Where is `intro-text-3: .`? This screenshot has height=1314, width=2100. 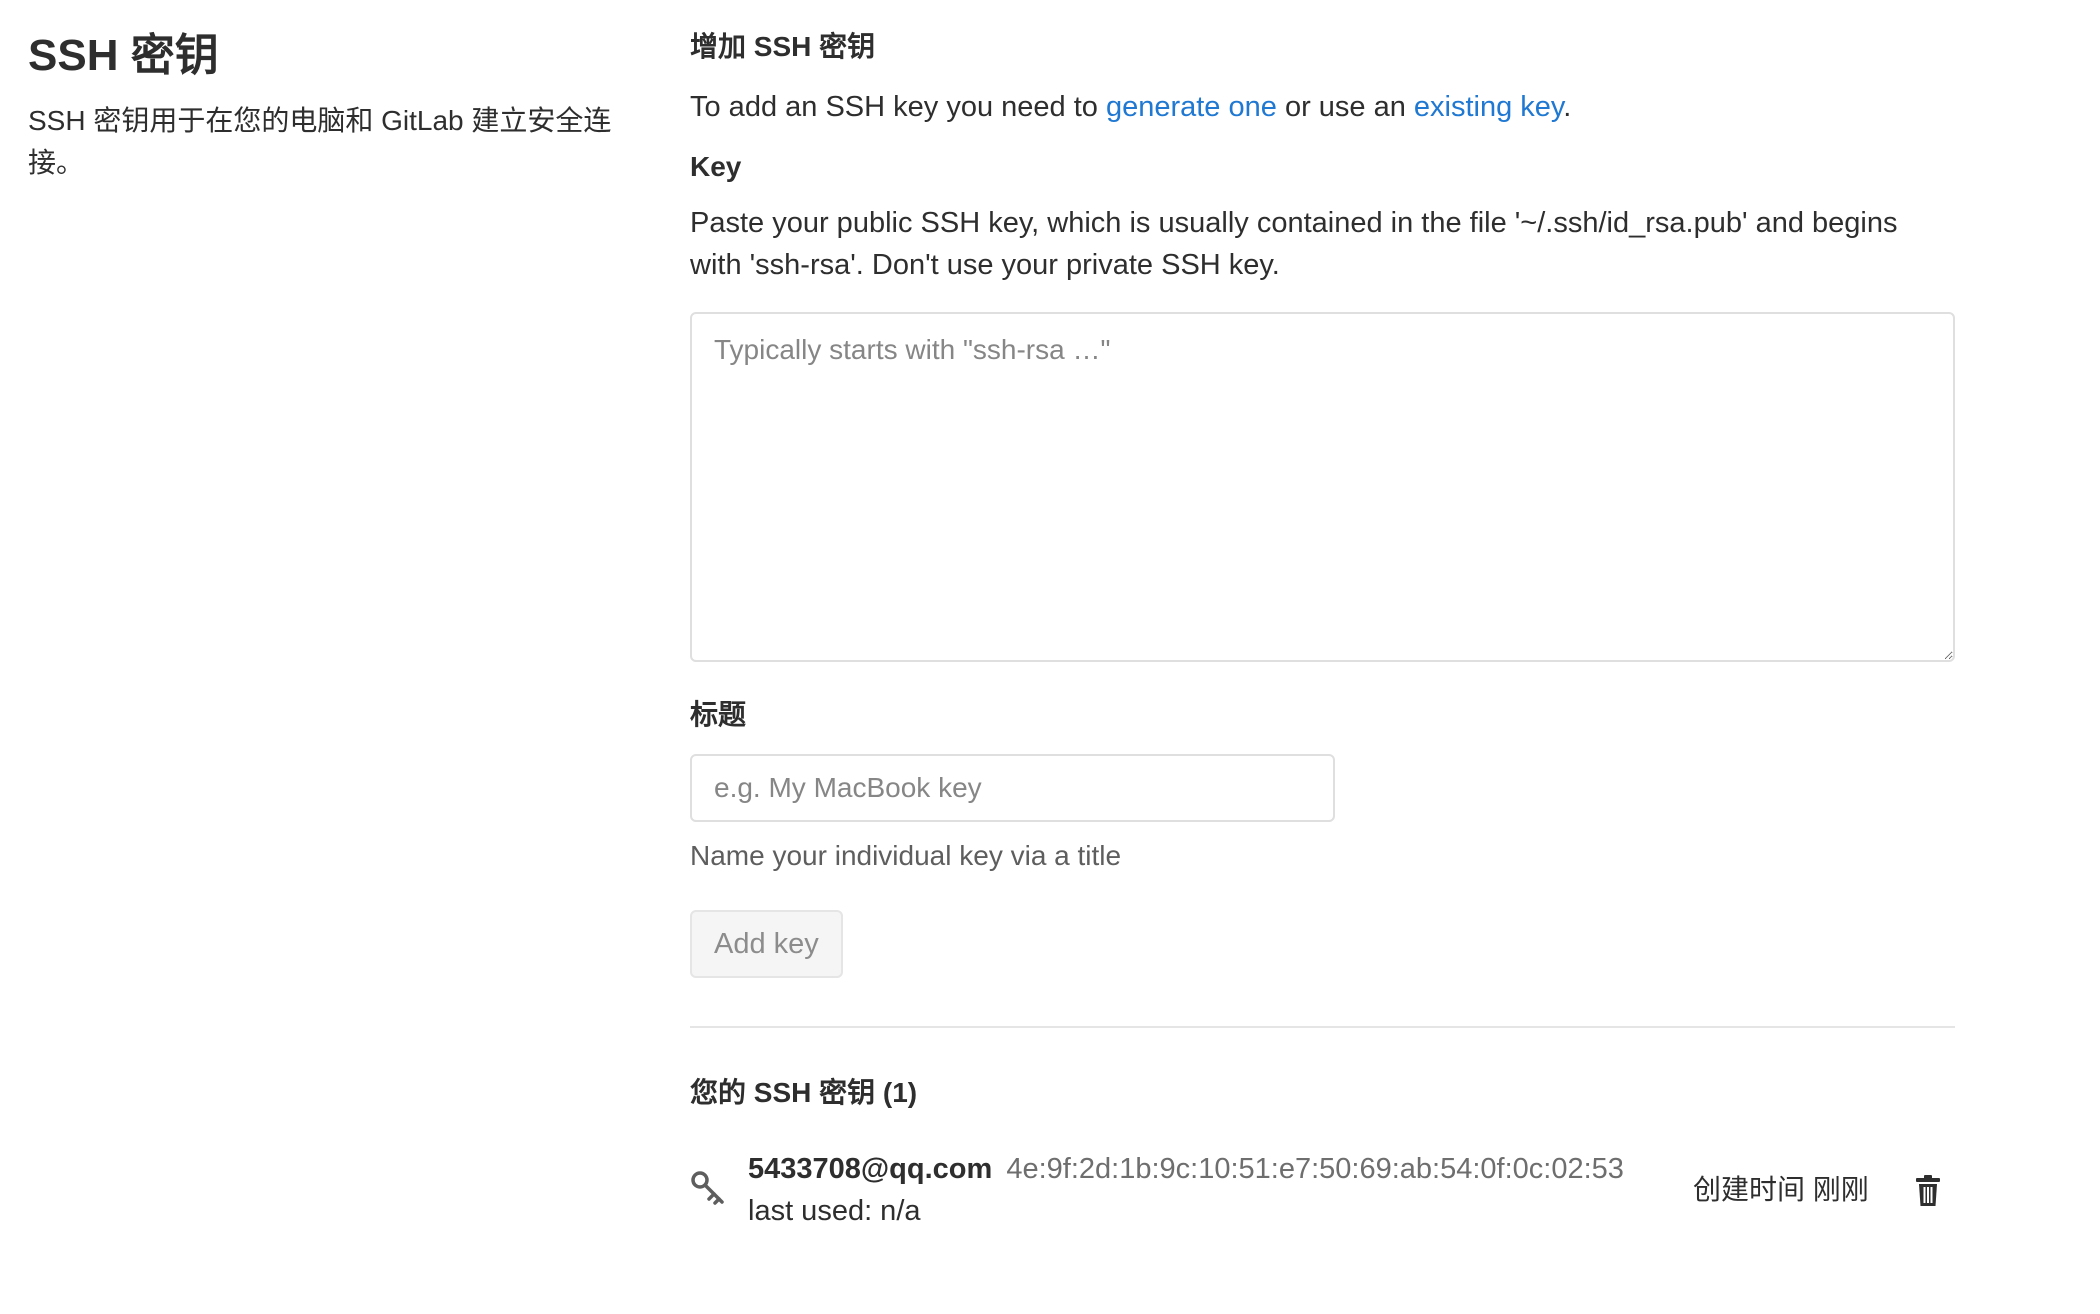
intro-text-3: . is located at coordinates (1567, 107).